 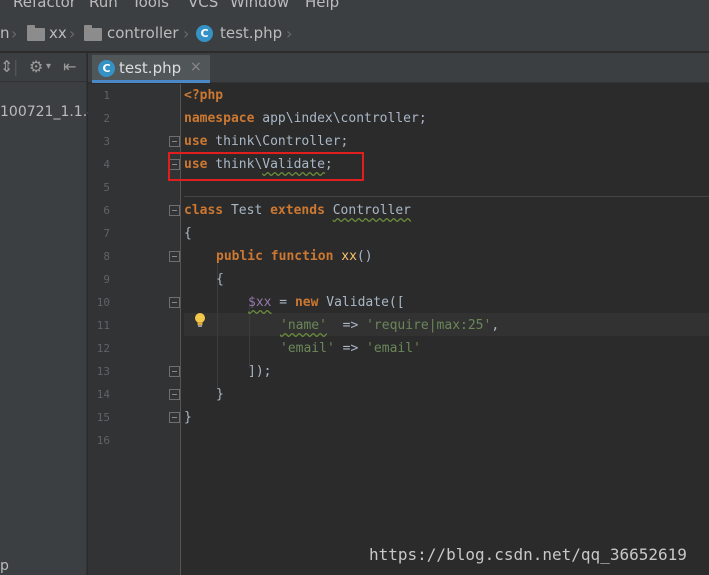 I want to click on line-number: 1, so click(x=106, y=95).